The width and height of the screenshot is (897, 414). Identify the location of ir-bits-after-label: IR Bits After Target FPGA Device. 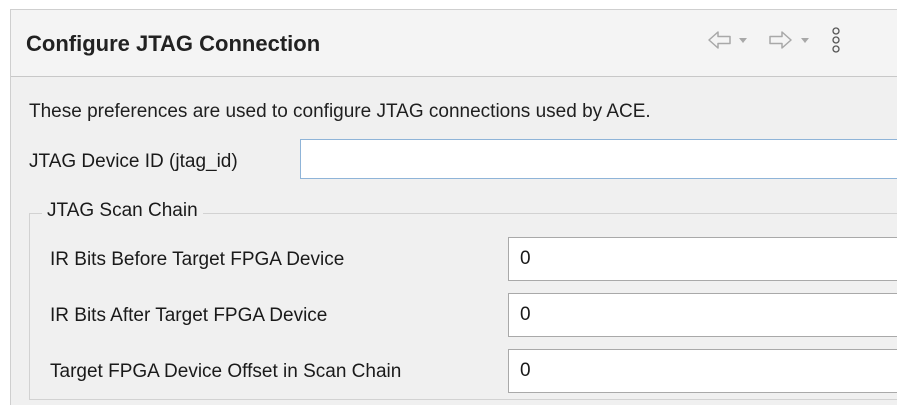
(189, 315).